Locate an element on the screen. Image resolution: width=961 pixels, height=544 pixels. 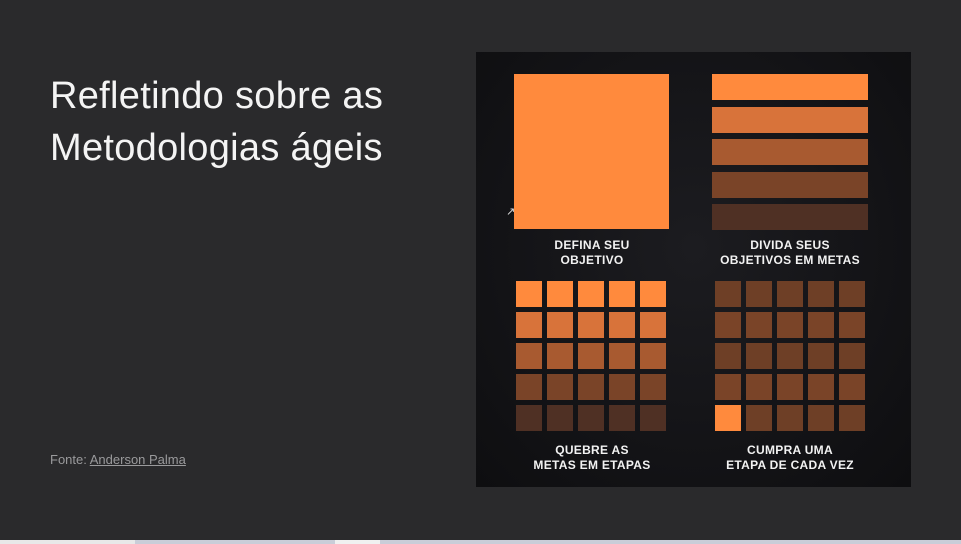
label-break-steps: QUEBRE AS METAS EM ETAPAS is located at coordinates (592, 457).